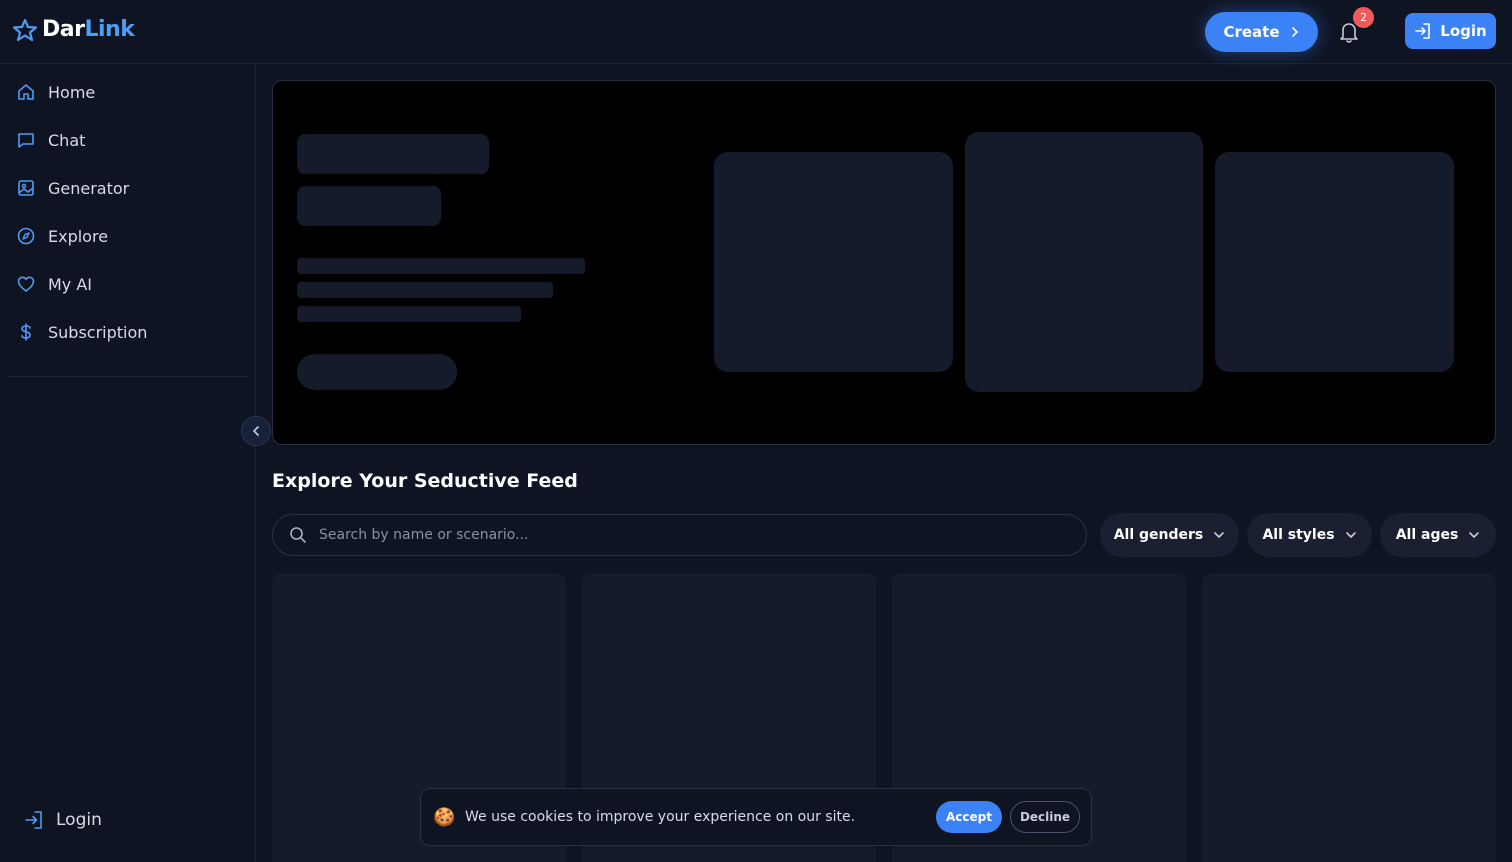 The width and height of the screenshot is (1512, 862). What do you see at coordinates (1349, 717) in the screenshot?
I see `character-card-skeleton` at bounding box center [1349, 717].